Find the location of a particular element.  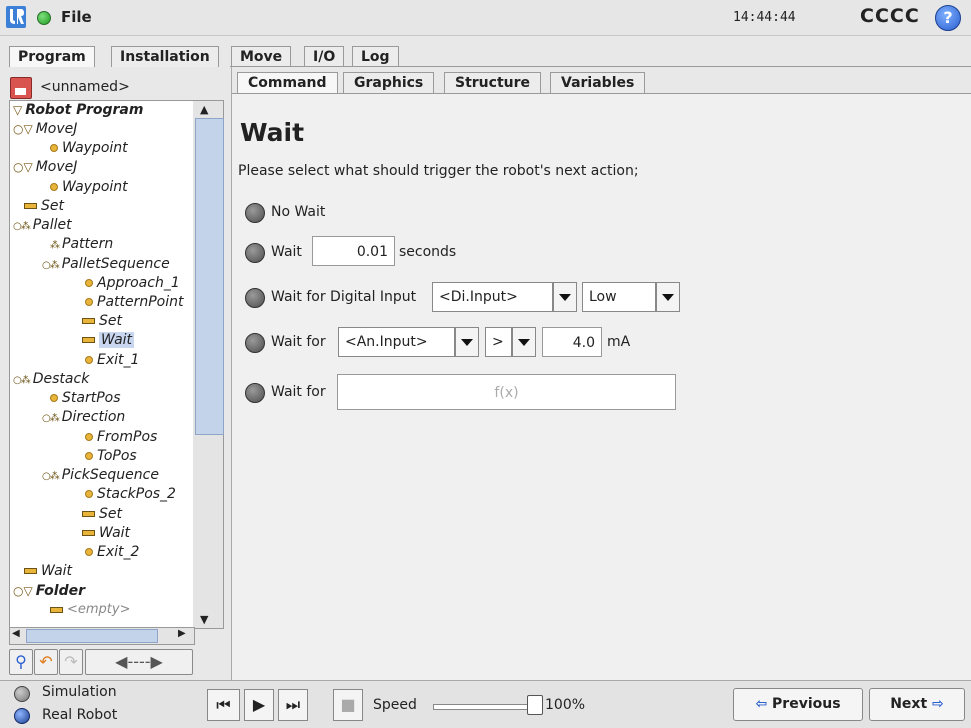

scroll-left-icon: ◀ is located at coordinates (16, 633).